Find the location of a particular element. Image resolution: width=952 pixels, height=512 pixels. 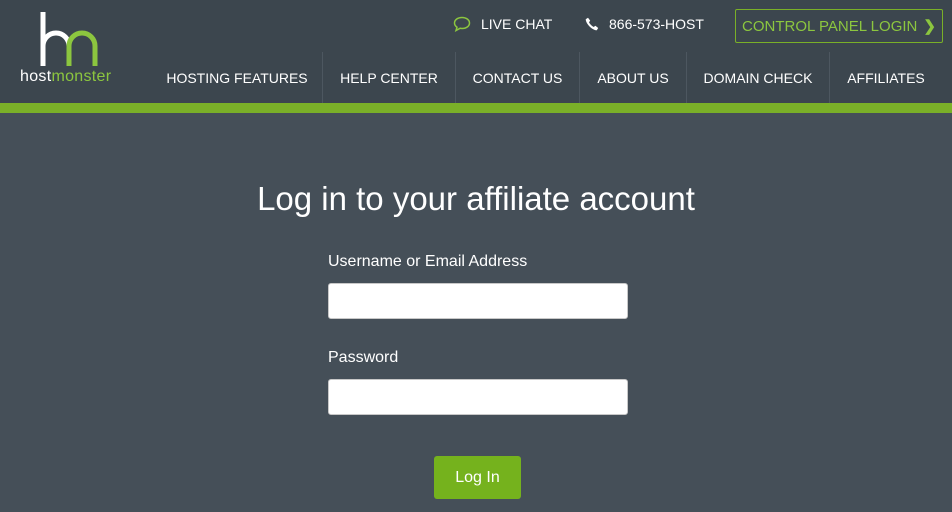

control-panel-login-button: CONTROL PANEL LOGIN ❯ is located at coordinates (839, 26).